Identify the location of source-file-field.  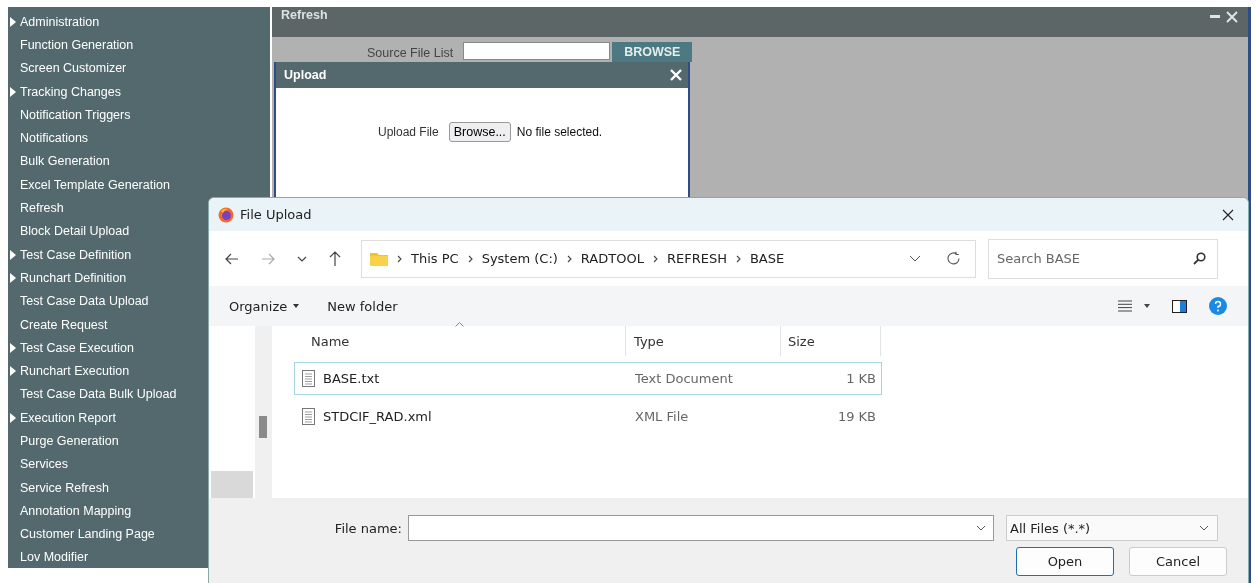
(537, 51).